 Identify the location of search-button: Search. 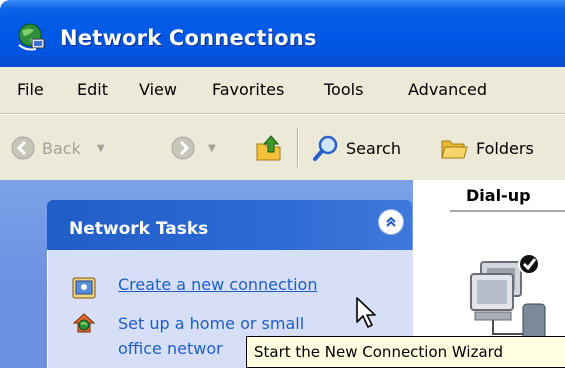
(356, 148).